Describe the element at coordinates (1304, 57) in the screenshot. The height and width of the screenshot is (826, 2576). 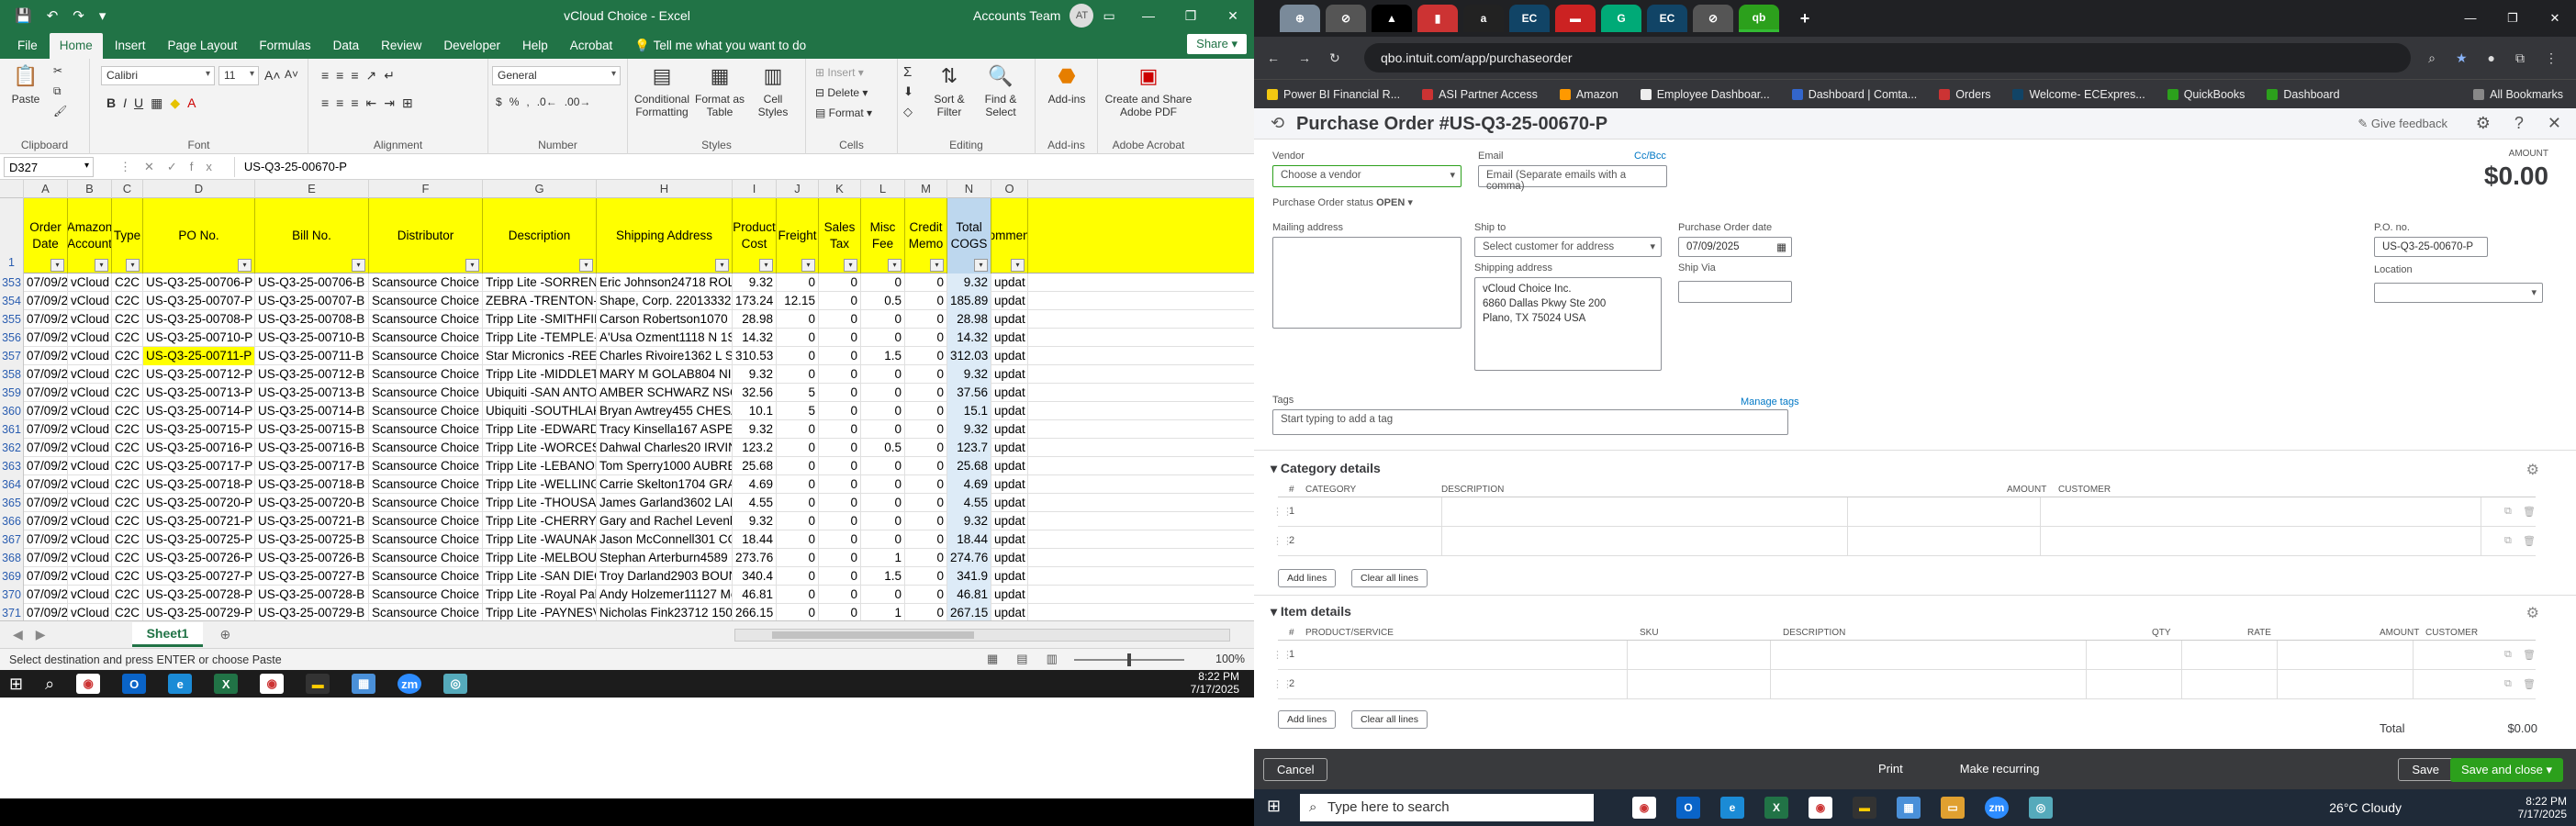
I see `forward-icon: →` at that location.